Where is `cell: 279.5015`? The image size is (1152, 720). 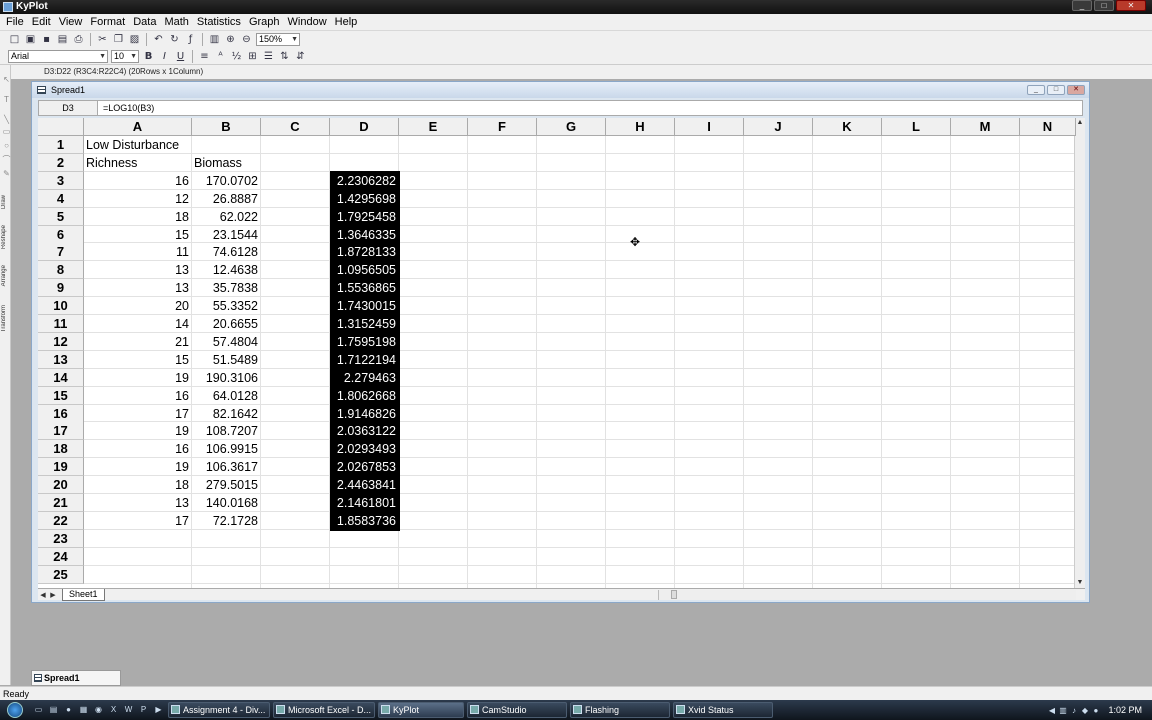
cell: 279.5015 is located at coordinates (226, 485).